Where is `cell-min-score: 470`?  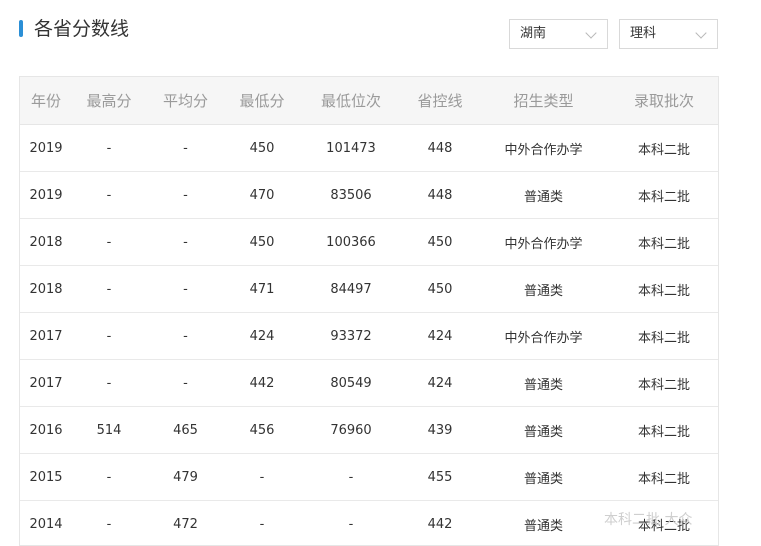
cell-min-score: 470 is located at coordinates (262, 195).